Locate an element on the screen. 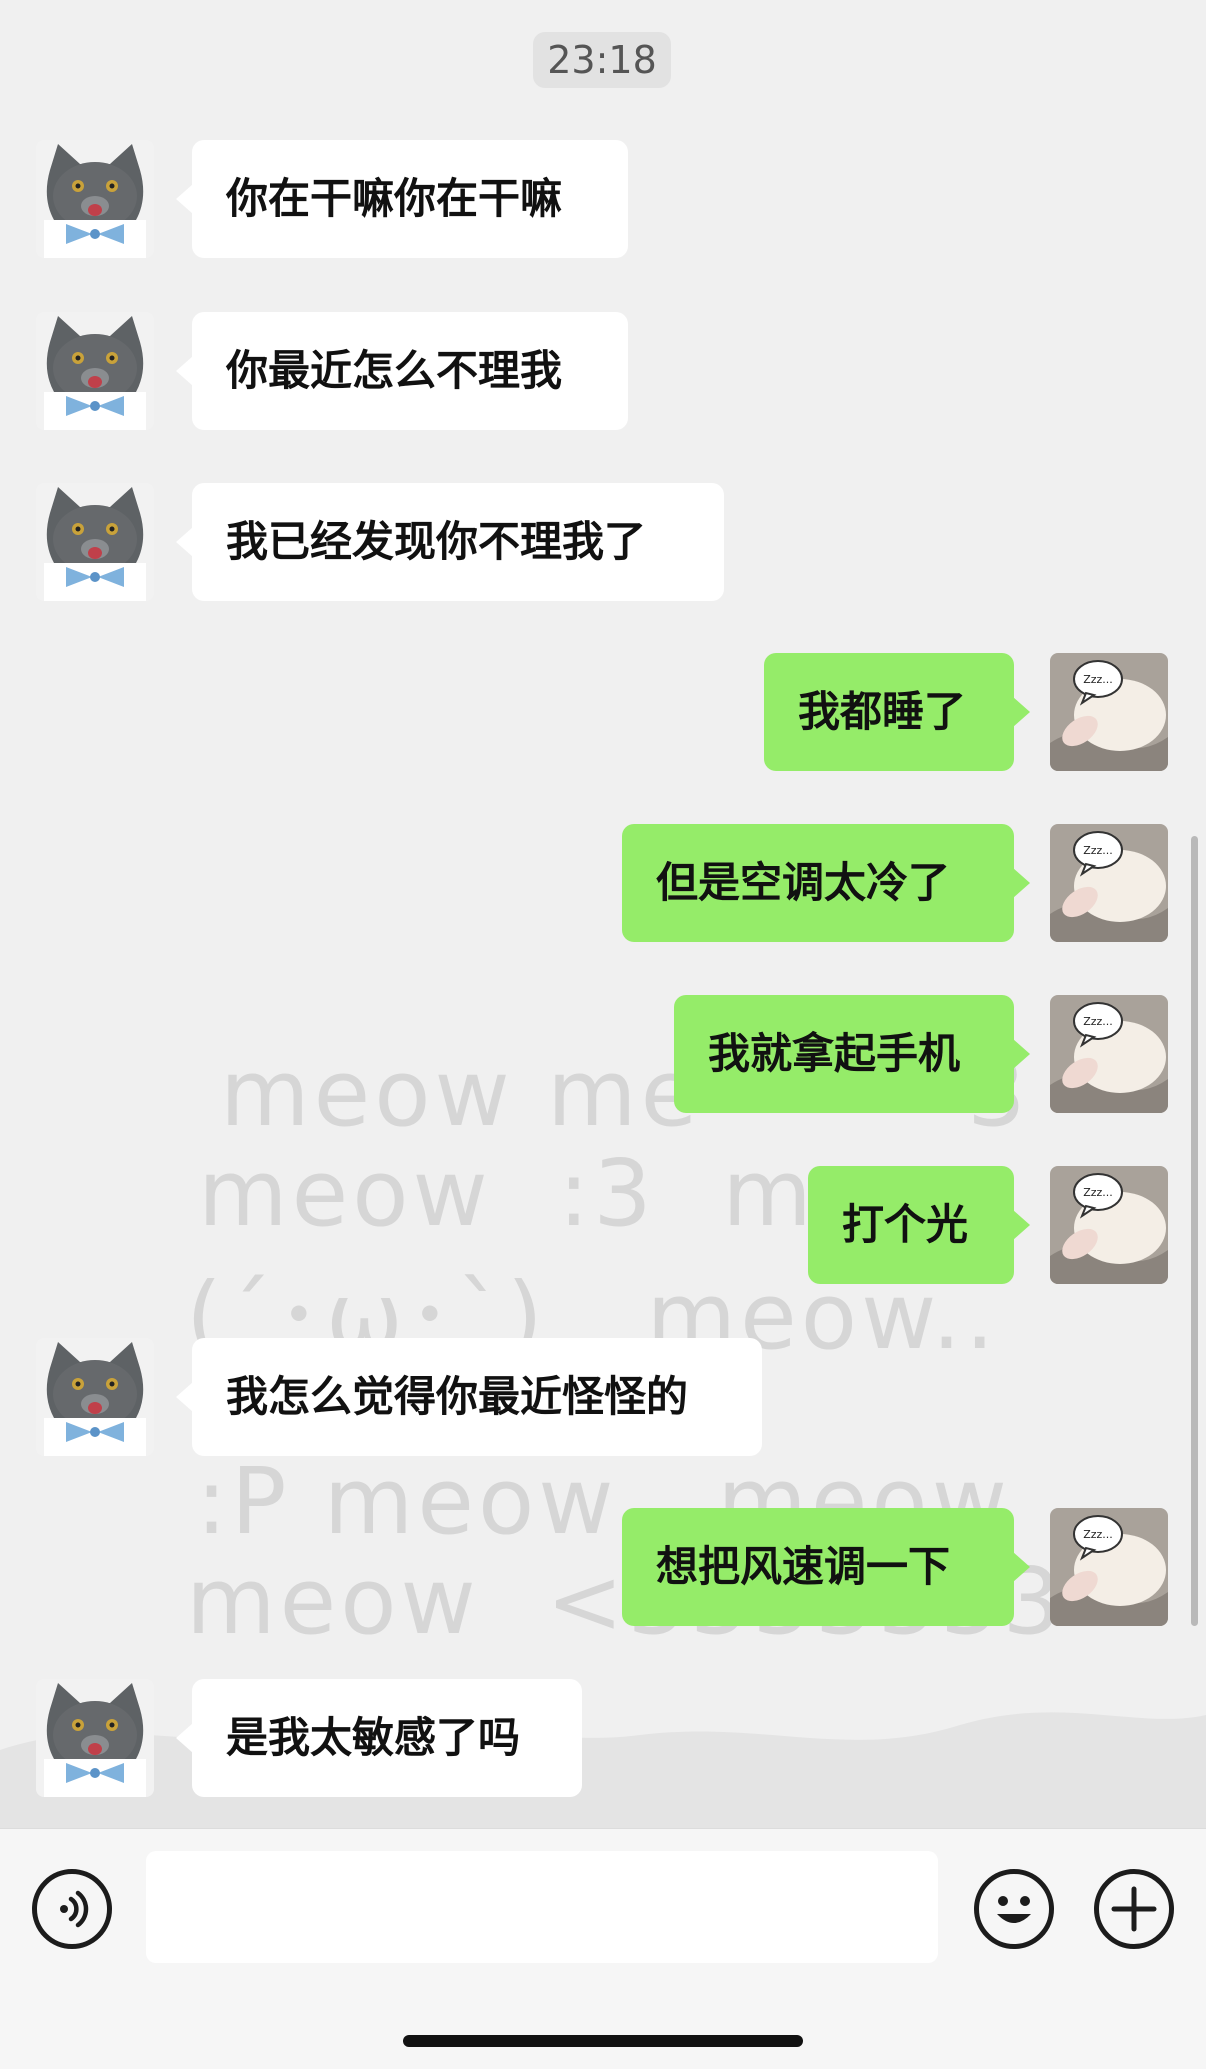 The height and width of the screenshot is (2069, 1206). plus-icon is located at coordinates (1134, 1909).